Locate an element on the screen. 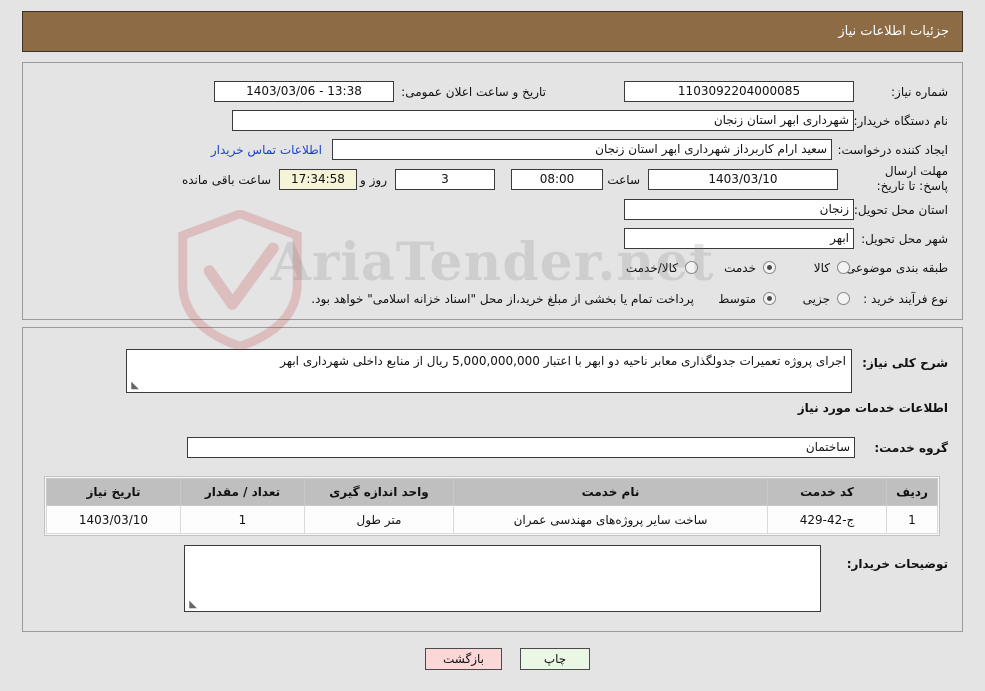  time-remaining-label: ساعت باقی مانده is located at coordinates (226, 180).